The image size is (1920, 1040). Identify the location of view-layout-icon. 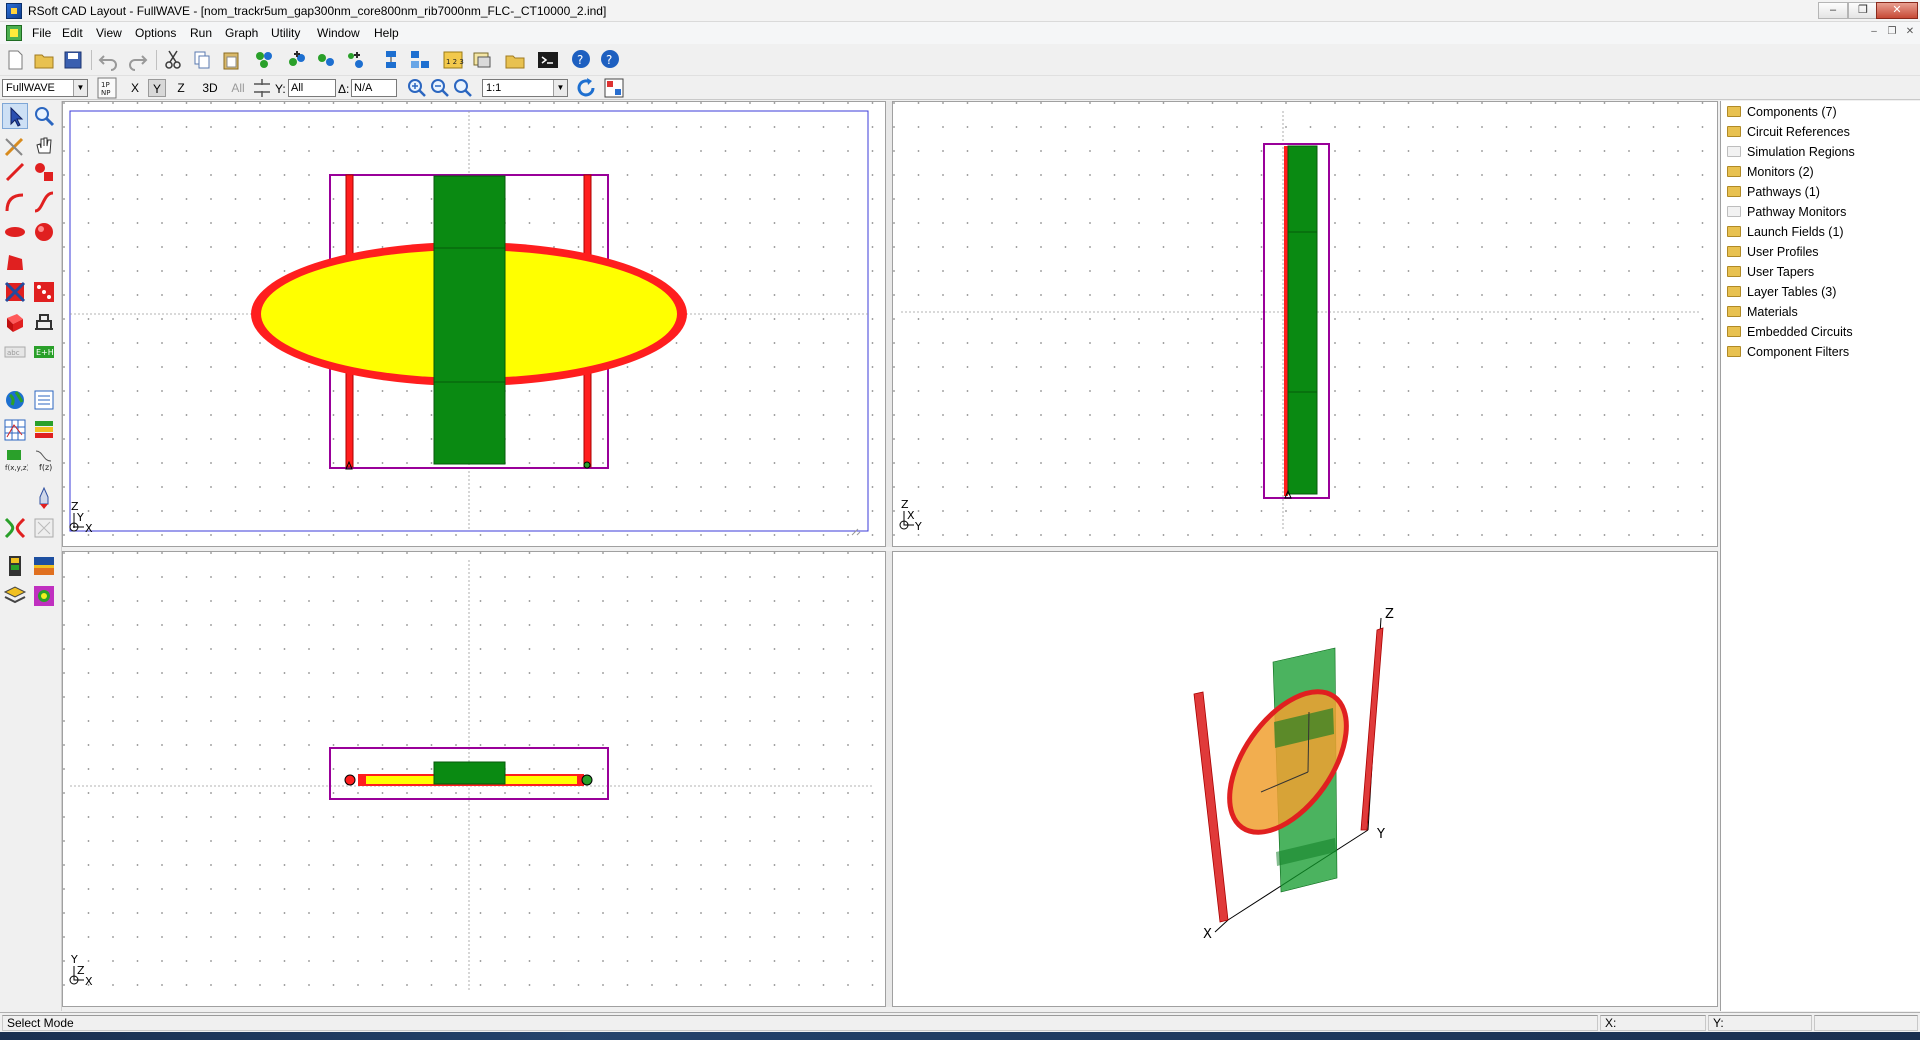
(614, 88).